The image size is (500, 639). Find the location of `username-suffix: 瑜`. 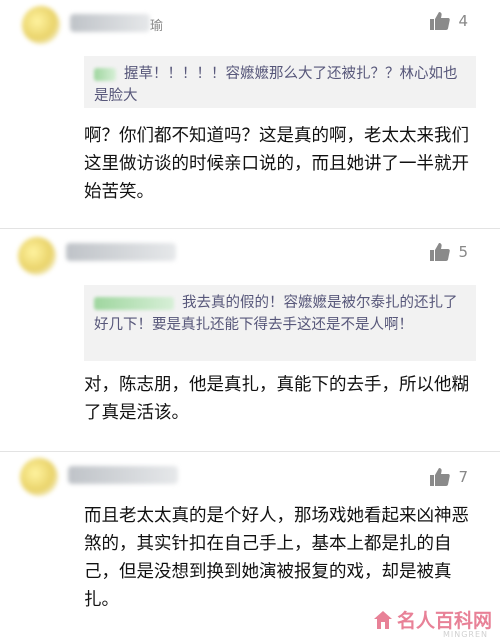

username-suffix: 瑜 is located at coordinates (157, 26).